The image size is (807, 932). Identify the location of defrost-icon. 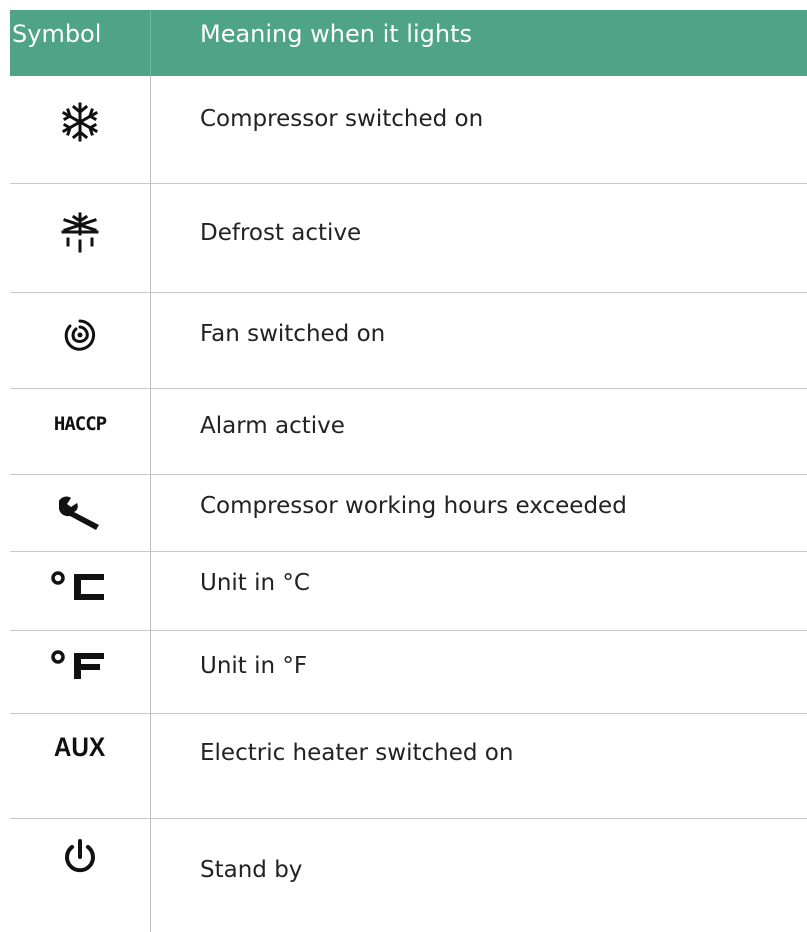
(80, 233).